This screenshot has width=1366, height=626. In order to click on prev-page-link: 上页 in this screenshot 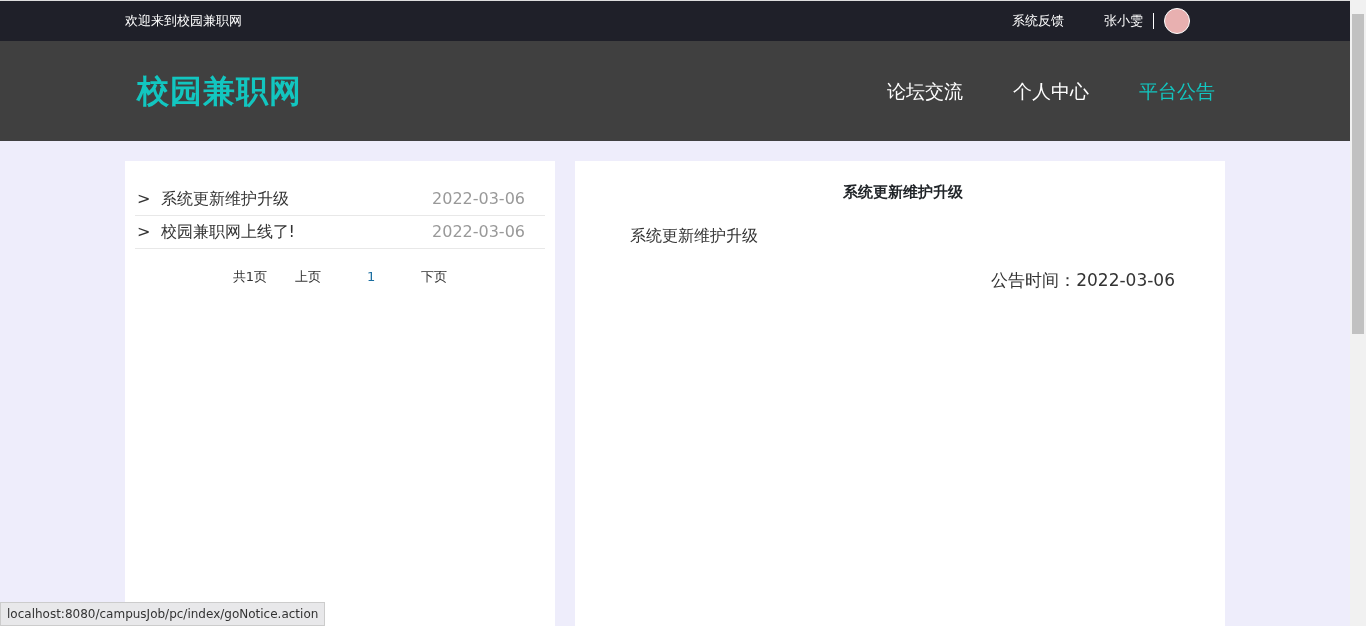, I will do `click(308, 277)`.